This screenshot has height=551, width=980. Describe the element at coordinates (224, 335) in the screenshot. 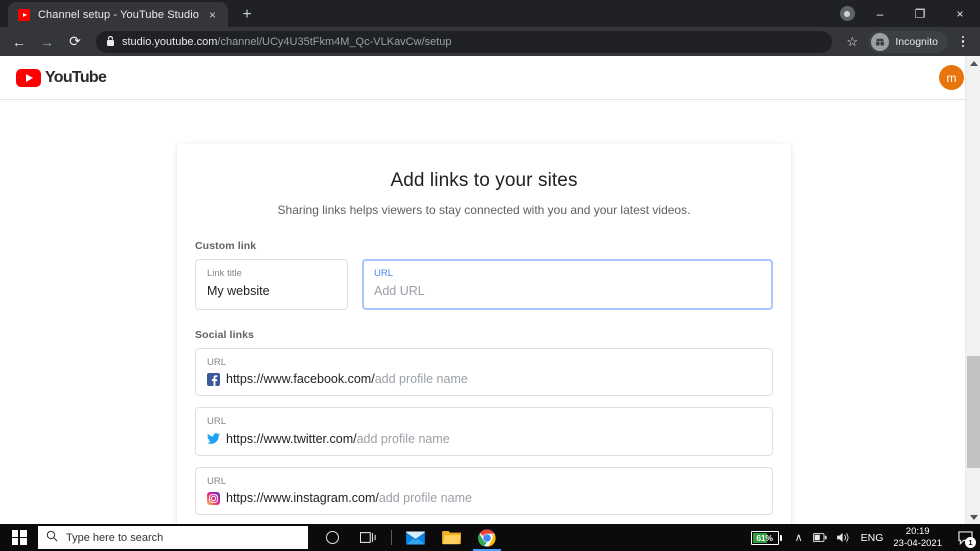

I see `social-links-section-label: Social links` at that location.